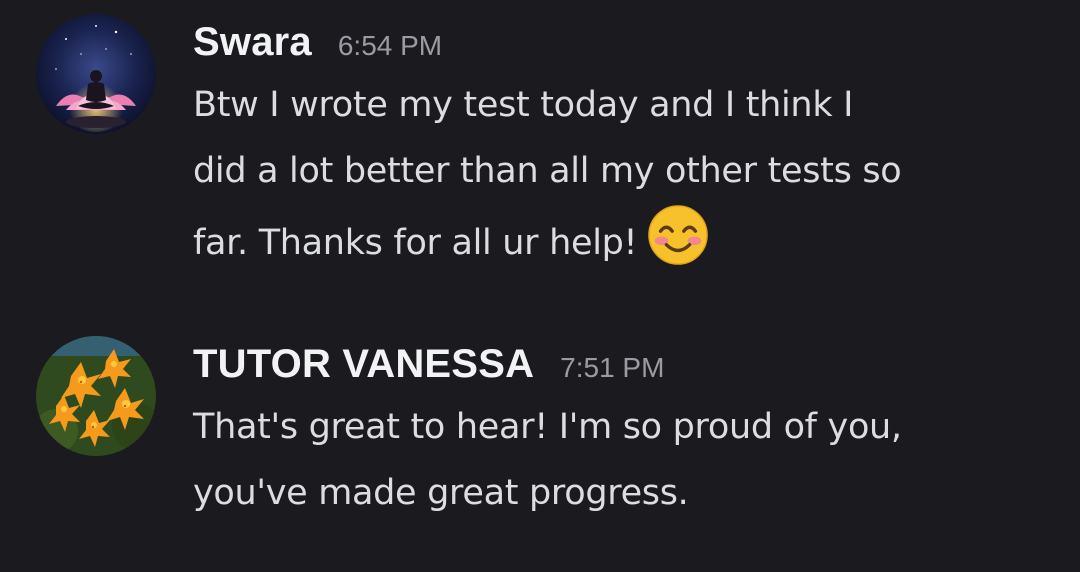 Image resolution: width=1080 pixels, height=572 pixels. What do you see at coordinates (390, 46) in the screenshot?
I see `timestamp: 6:54 PM` at bounding box center [390, 46].